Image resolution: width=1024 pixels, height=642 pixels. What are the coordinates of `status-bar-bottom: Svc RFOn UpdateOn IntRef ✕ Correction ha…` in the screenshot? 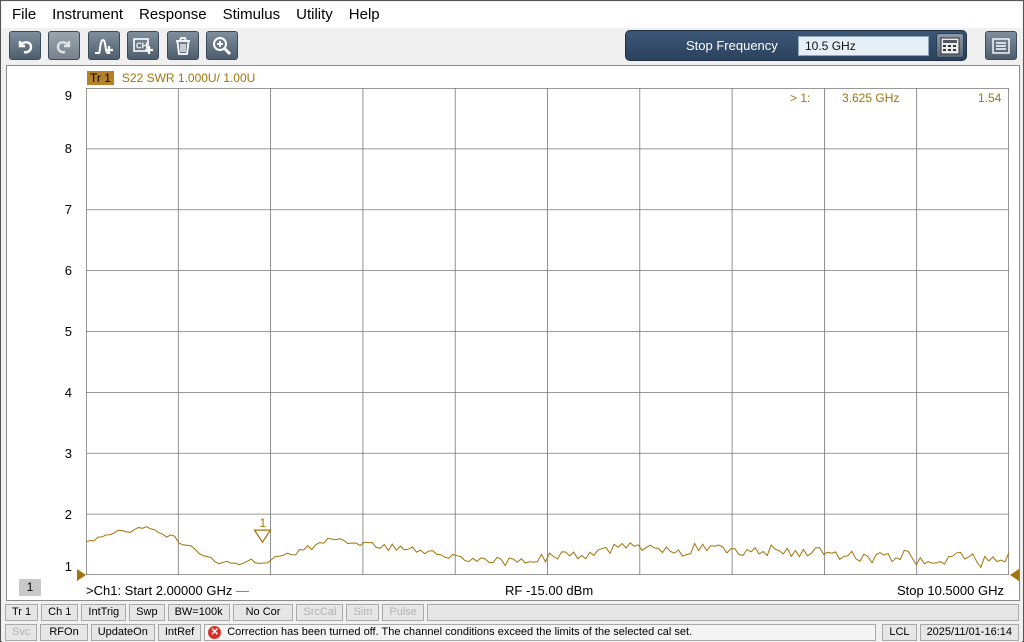 It's located at (512, 632).